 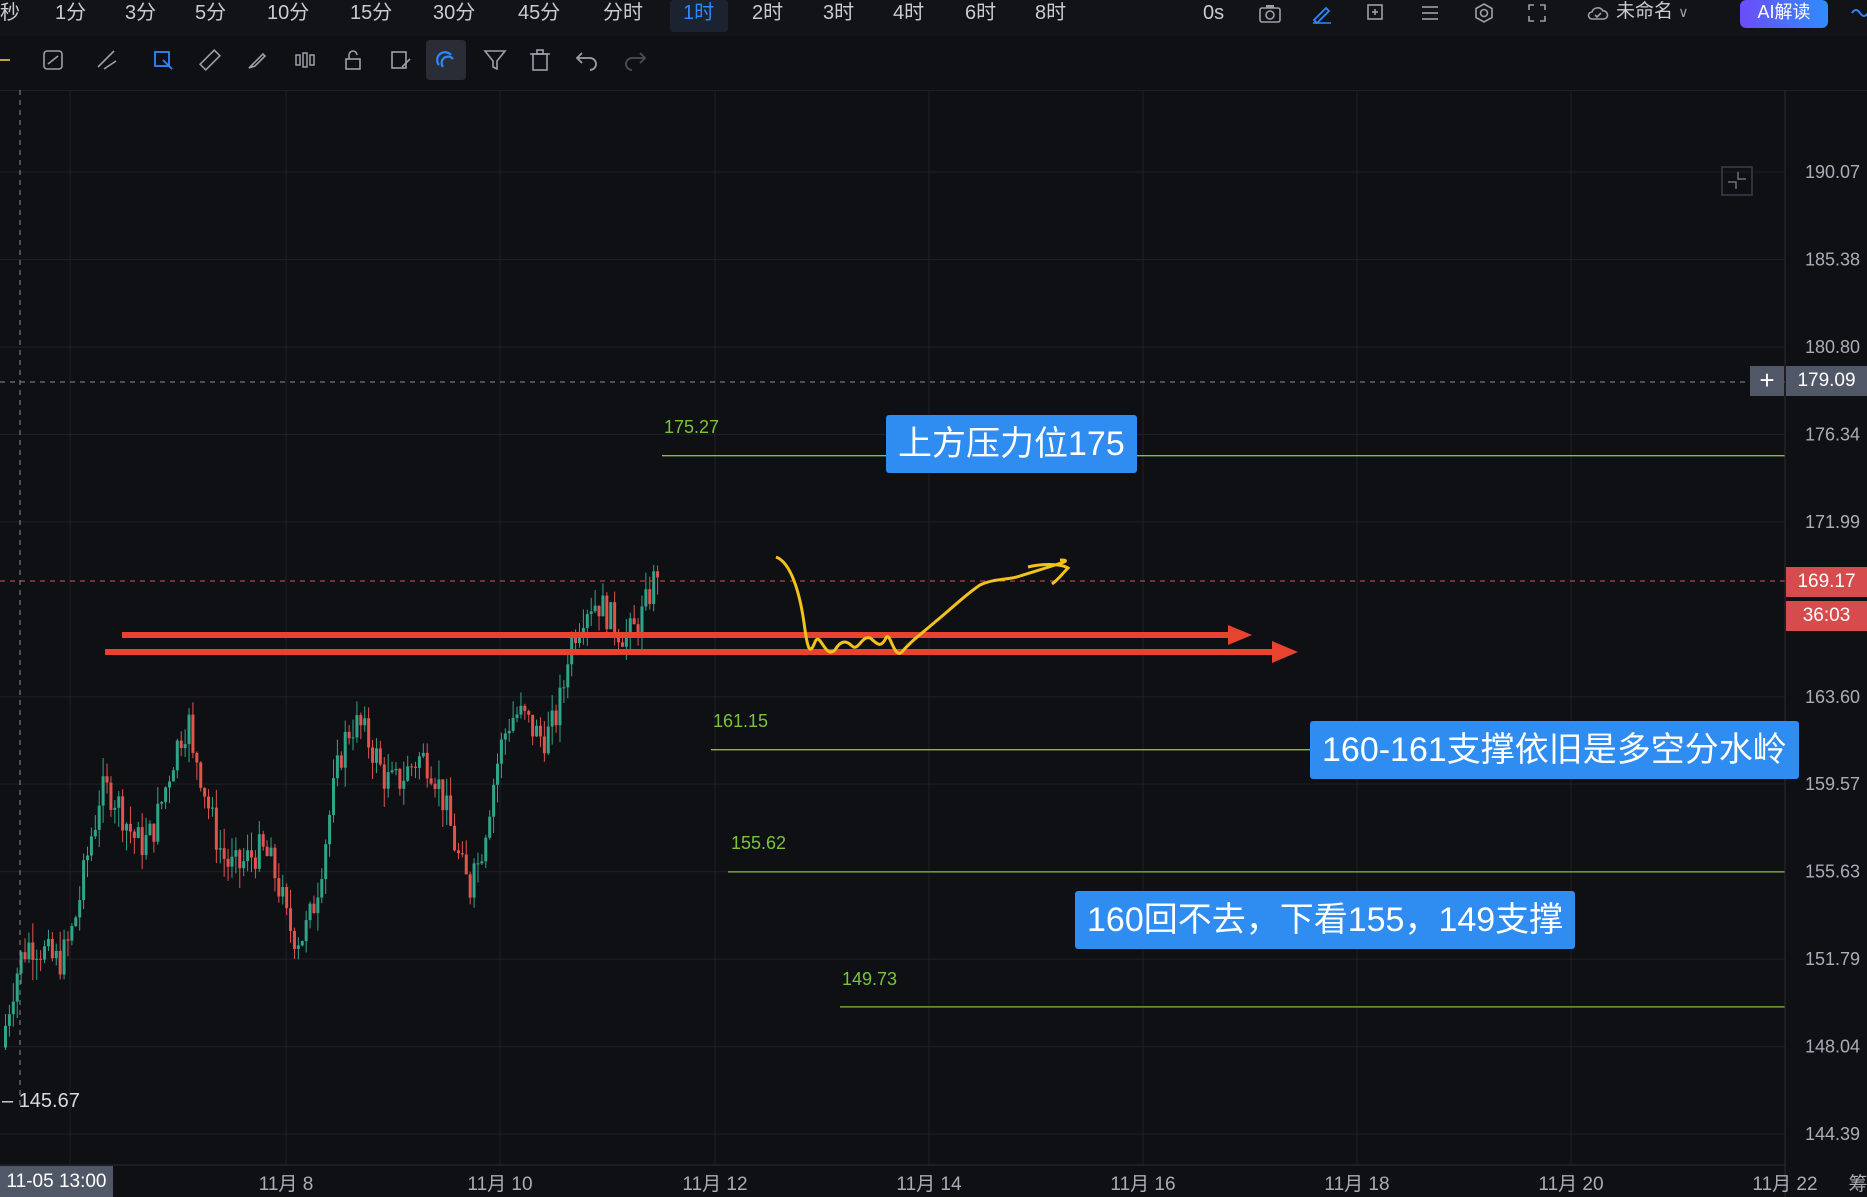 What do you see at coordinates (1832, 1134) in the screenshot?
I see `price-tick-10: 144.39` at bounding box center [1832, 1134].